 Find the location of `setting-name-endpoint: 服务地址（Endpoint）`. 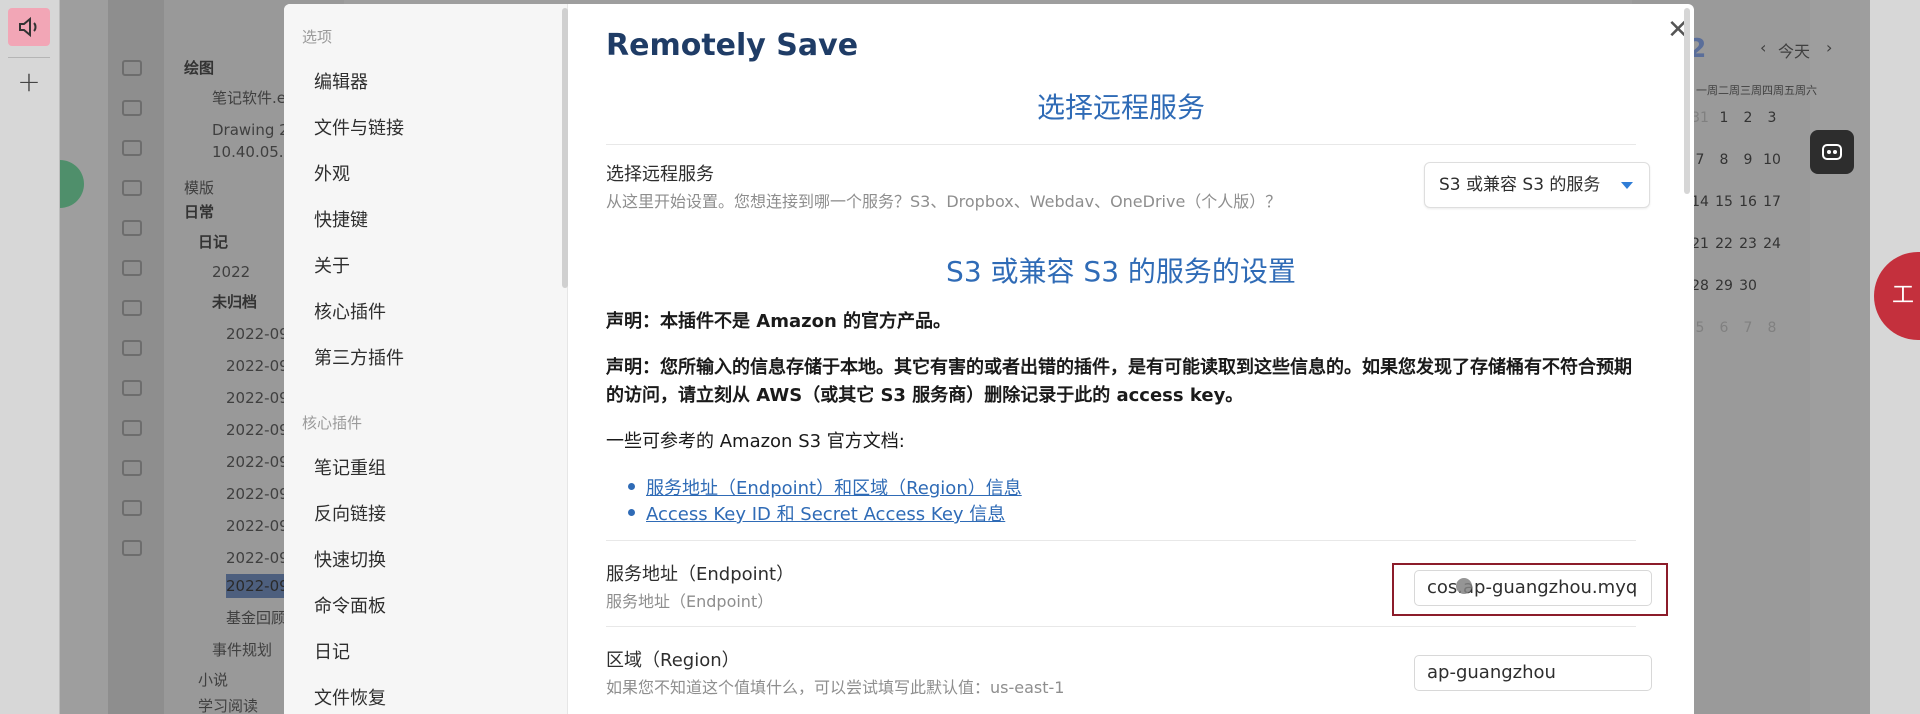

setting-name-endpoint: 服务地址（Endpoint） is located at coordinates (700, 574).